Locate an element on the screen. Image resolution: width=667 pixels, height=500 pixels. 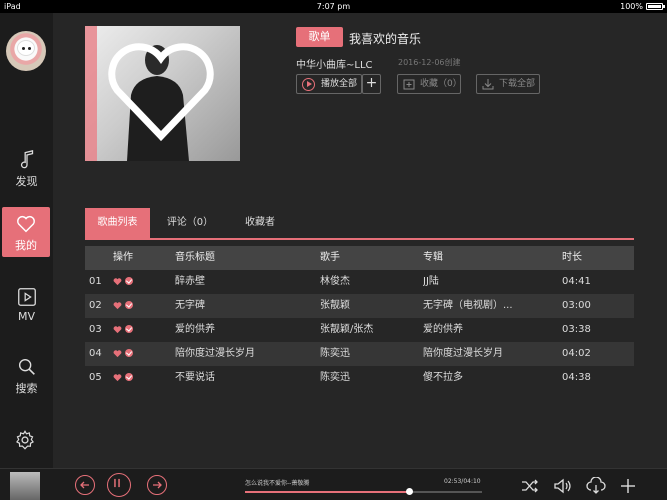
heart-icon is located at coordinates (26, 224).